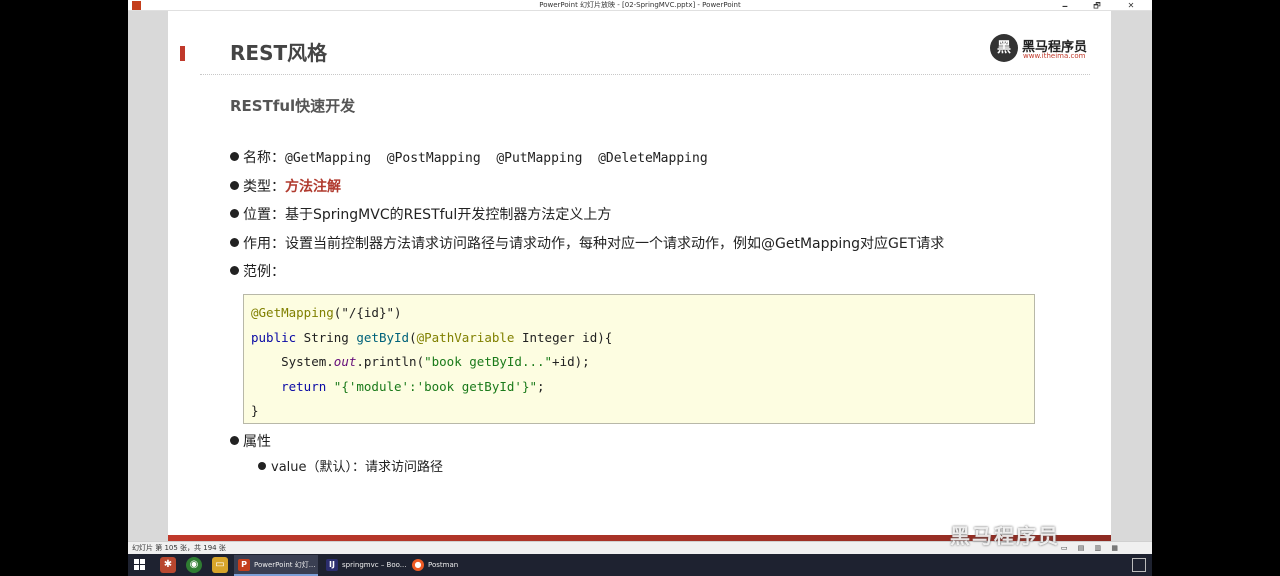 This screenshot has width=1280, height=576. I want to click on code-text: .println(, so click(390, 361).